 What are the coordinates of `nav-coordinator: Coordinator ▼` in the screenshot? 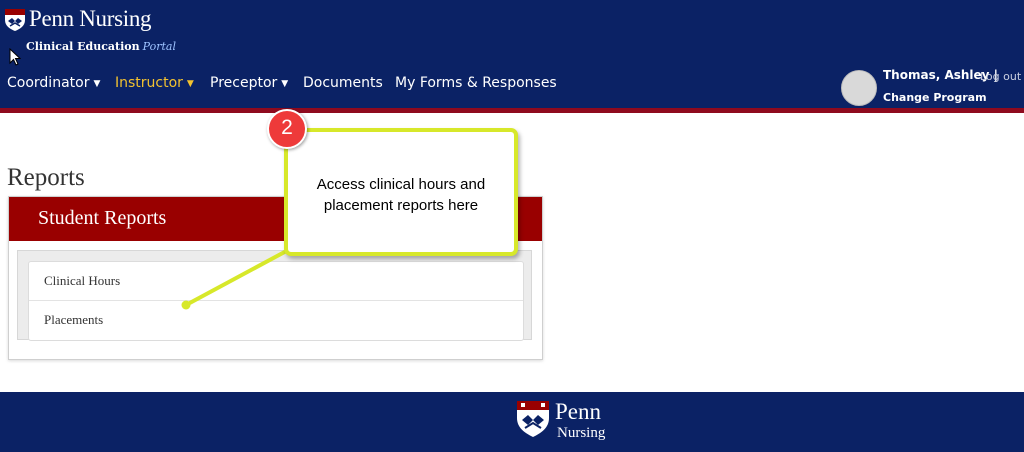 It's located at (53, 83).